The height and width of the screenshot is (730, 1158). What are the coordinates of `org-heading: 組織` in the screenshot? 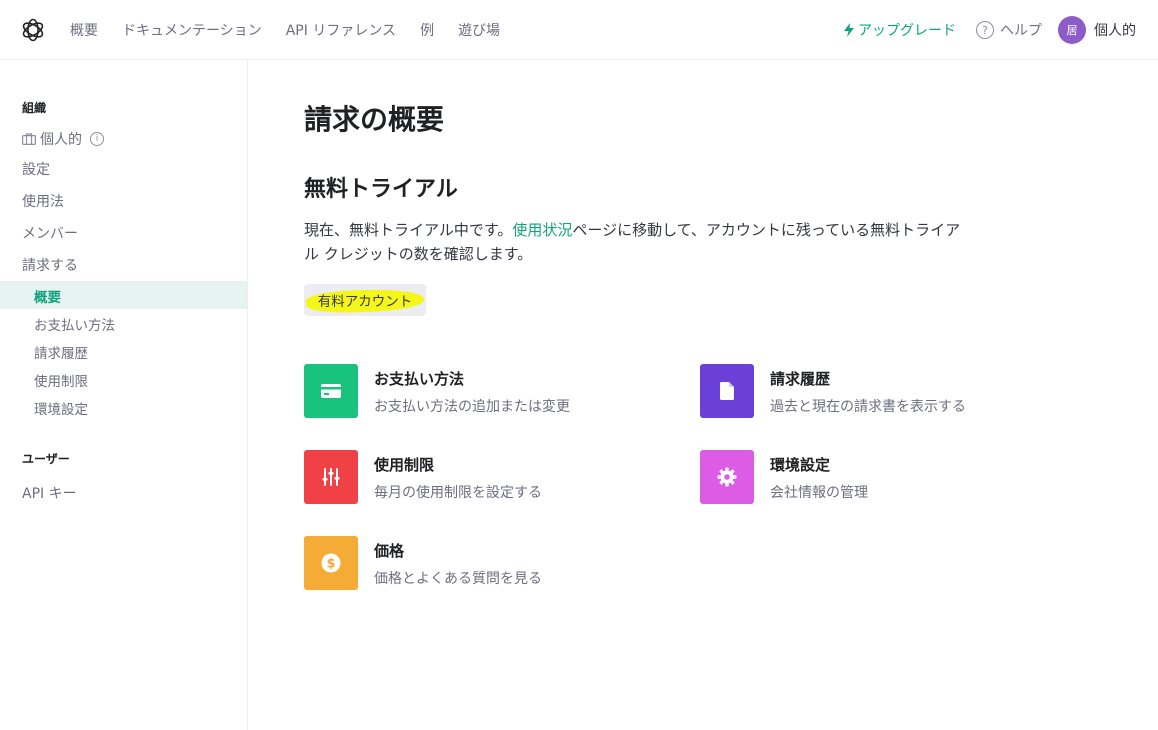 It's located at (34, 108).